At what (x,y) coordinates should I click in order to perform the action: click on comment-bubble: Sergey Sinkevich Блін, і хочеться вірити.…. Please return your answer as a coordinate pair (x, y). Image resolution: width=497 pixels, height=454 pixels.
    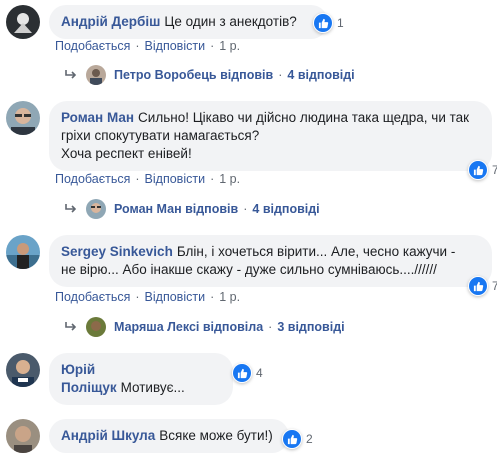
    Looking at the image, I should click on (270, 261).